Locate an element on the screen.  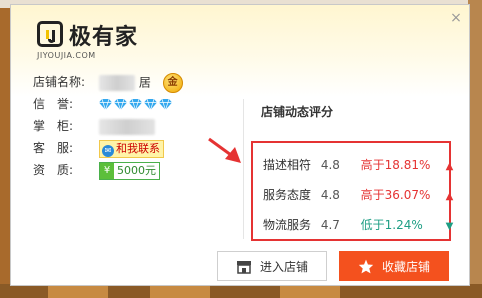
shop-icon is located at coordinates (243, 267).